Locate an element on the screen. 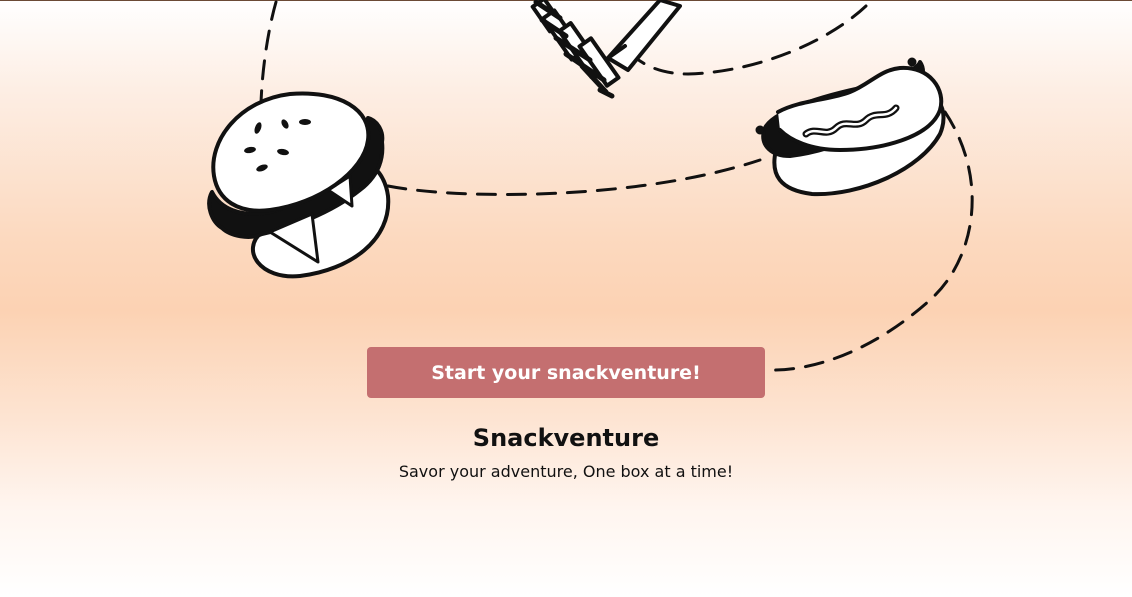 The height and width of the screenshot is (597, 1132). burger-icon is located at coordinates (299, 185).